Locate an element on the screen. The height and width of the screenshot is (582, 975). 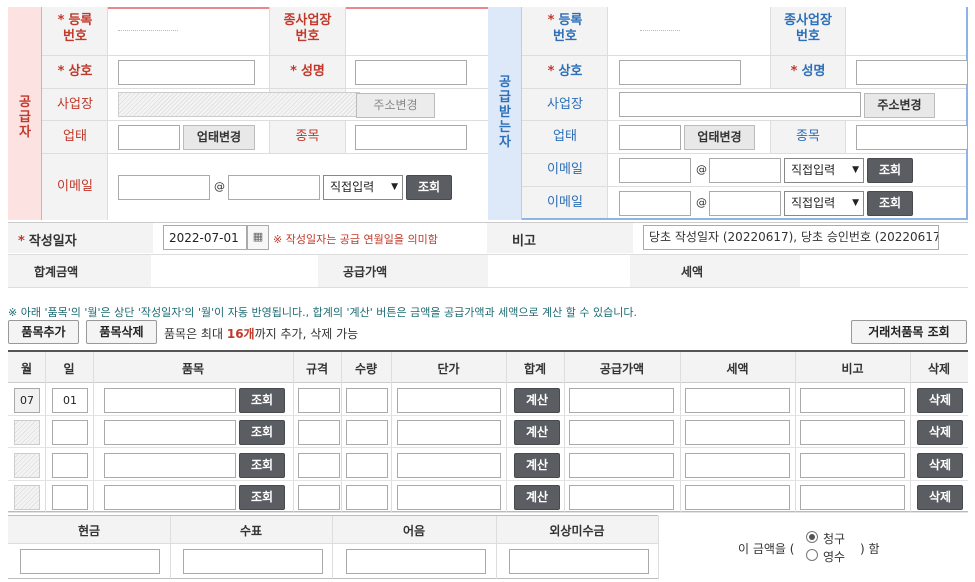
receiver-trade-name-input is located at coordinates (680, 72).